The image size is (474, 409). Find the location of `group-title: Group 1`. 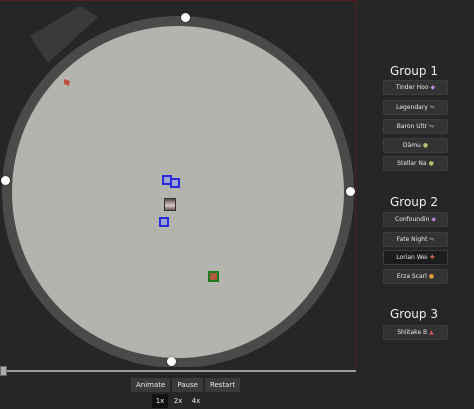

group-title: Group 1 is located at coordinates (414, 71).